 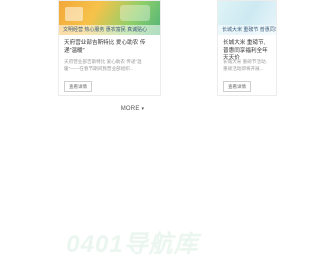 I want to click on news-card-title: 天府营业部吉斯特比 爱心助农 传递“温暖”, so click(x=110, y=47).